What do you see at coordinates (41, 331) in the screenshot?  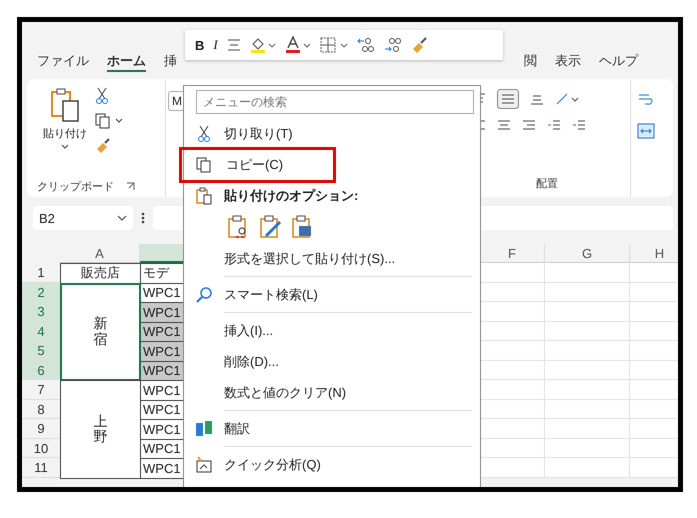 I see `row-number: 4` at bounding box center [41, 331].